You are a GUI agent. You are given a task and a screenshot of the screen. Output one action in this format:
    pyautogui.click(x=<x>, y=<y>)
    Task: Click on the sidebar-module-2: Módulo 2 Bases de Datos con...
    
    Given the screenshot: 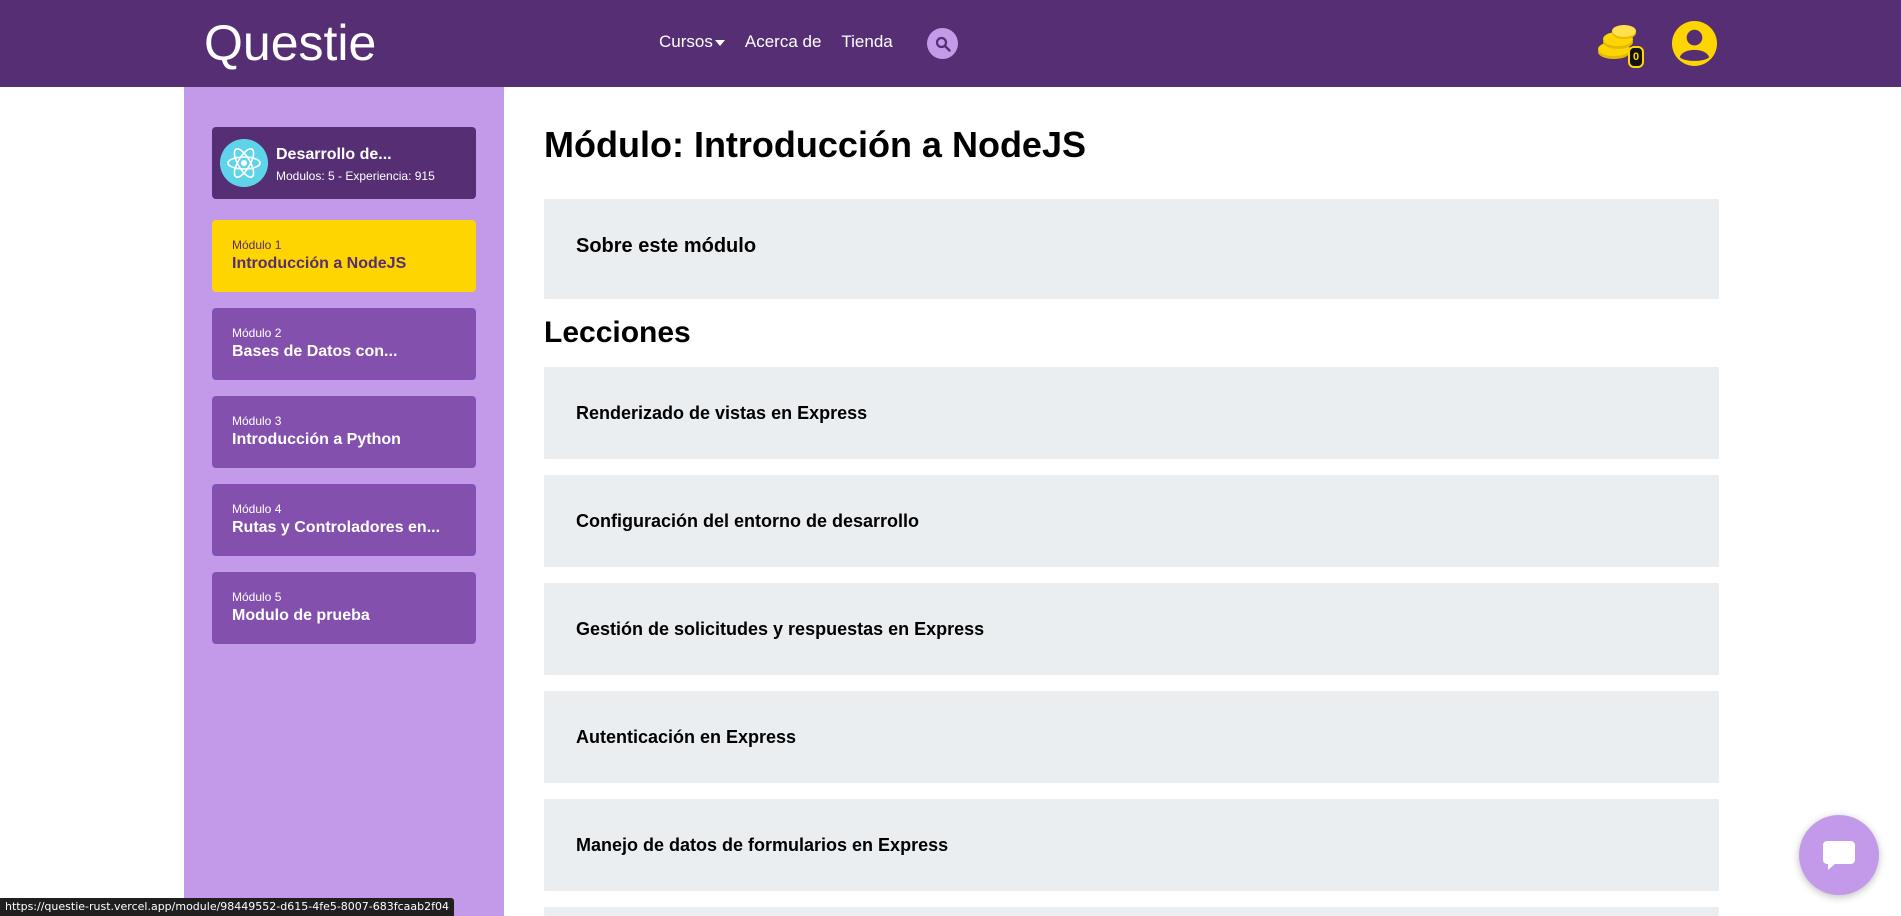 What is the action you would take?
    pyautogui.click(x=344, y=344)
    